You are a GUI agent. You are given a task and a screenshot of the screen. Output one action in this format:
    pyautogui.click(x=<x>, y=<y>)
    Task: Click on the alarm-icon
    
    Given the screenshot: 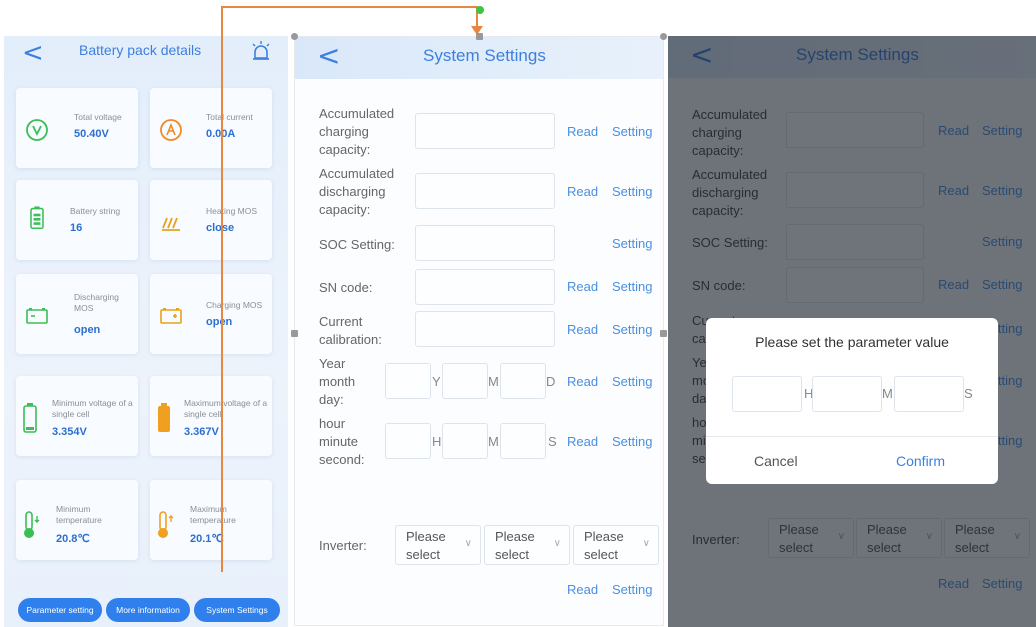 What is the action you would take?
    pyautogui.click(x=261, y=51)
    